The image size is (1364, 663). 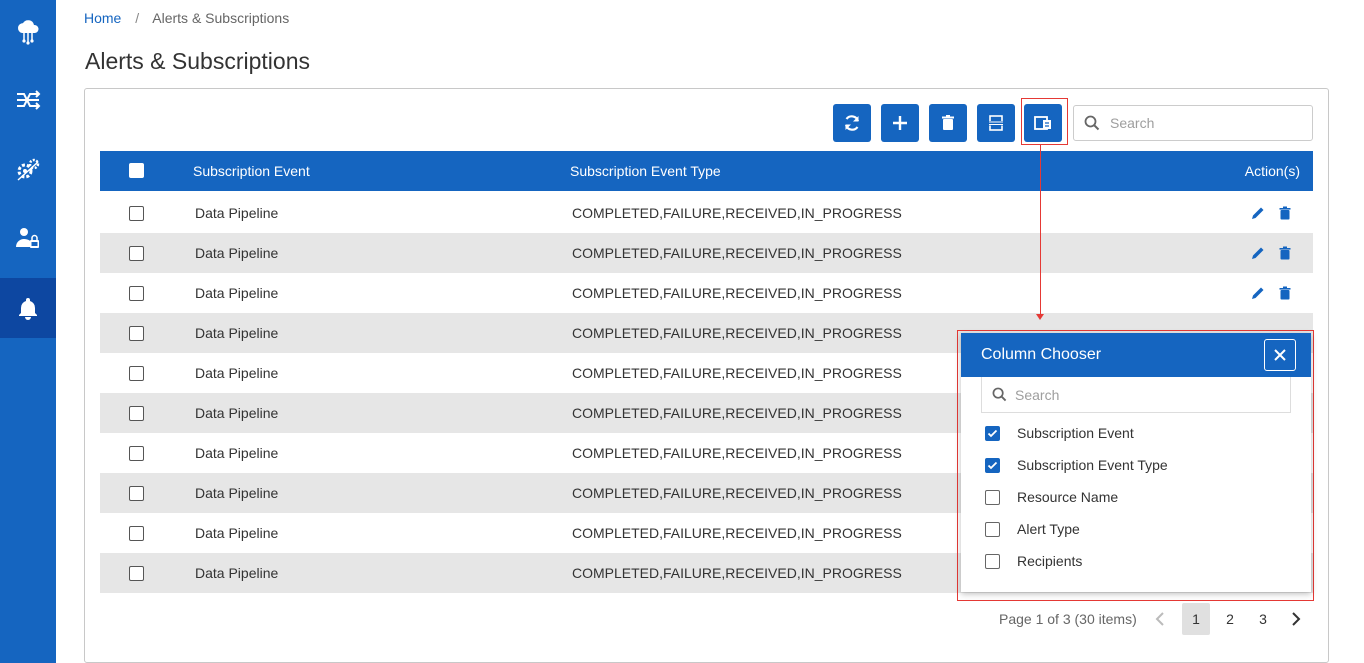 What do you see at coordinates (221, 18) in the screenshot?
I see `breadcrumb-current: Alerts & Subscriptions` at bounding box center [221, 18].